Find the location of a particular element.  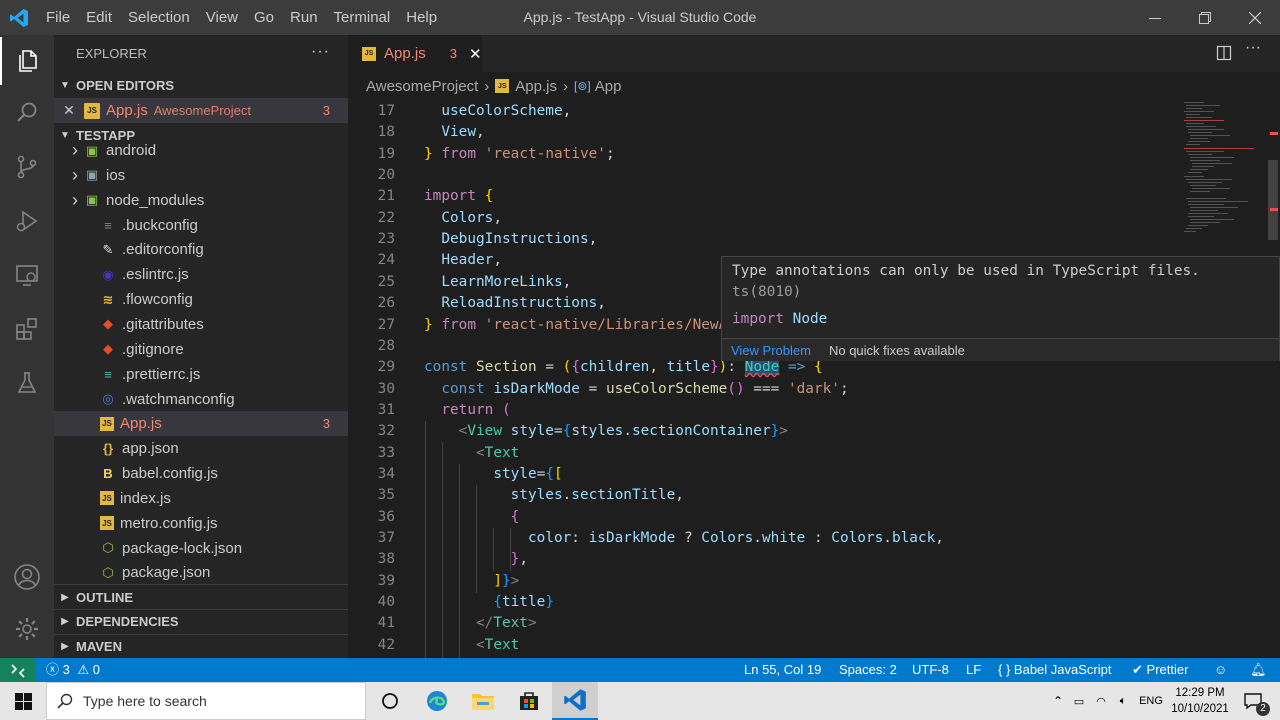

prettier-status: ✔ Prettier is located at coordinates (1160, 670).